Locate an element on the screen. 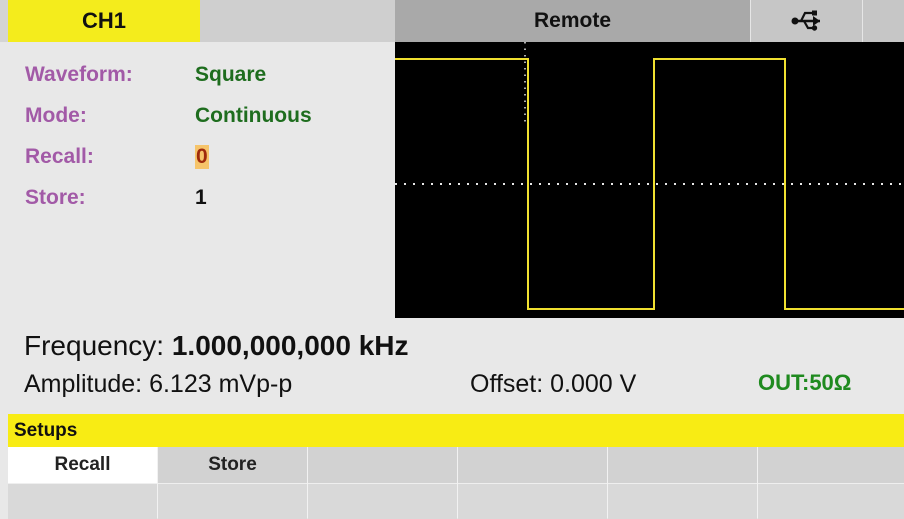  amplitude-label: Amplitude: is located at coordinates (83, 384).